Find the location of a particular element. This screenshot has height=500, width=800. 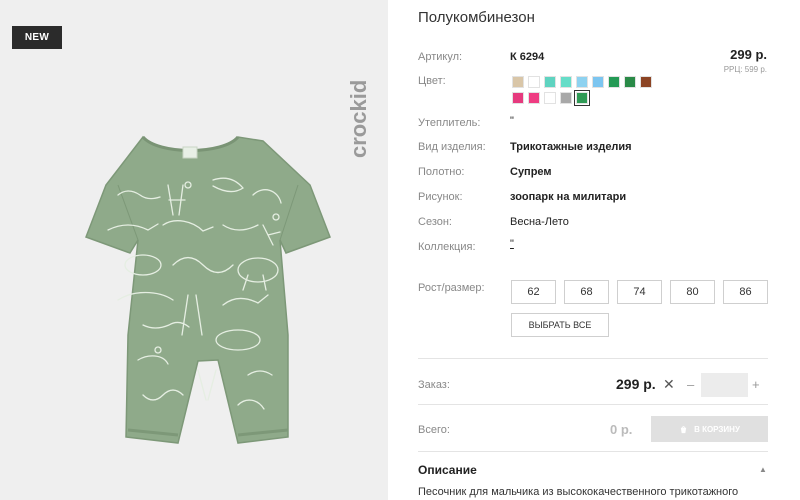

color-label: Цвет: is located at coordinates (432, 81).